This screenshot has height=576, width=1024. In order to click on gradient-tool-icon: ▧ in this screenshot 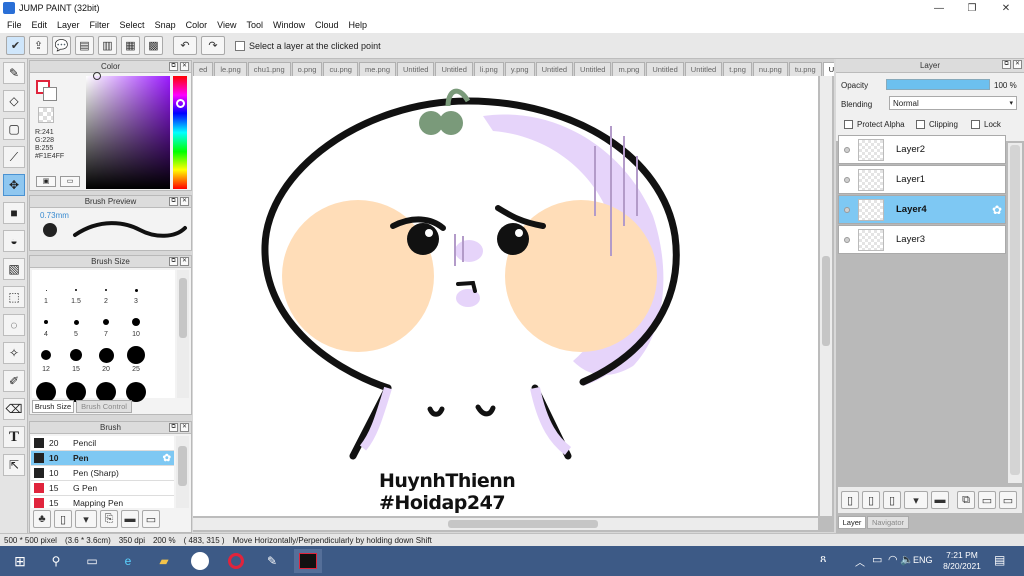, I will do `click(14, 269)`.